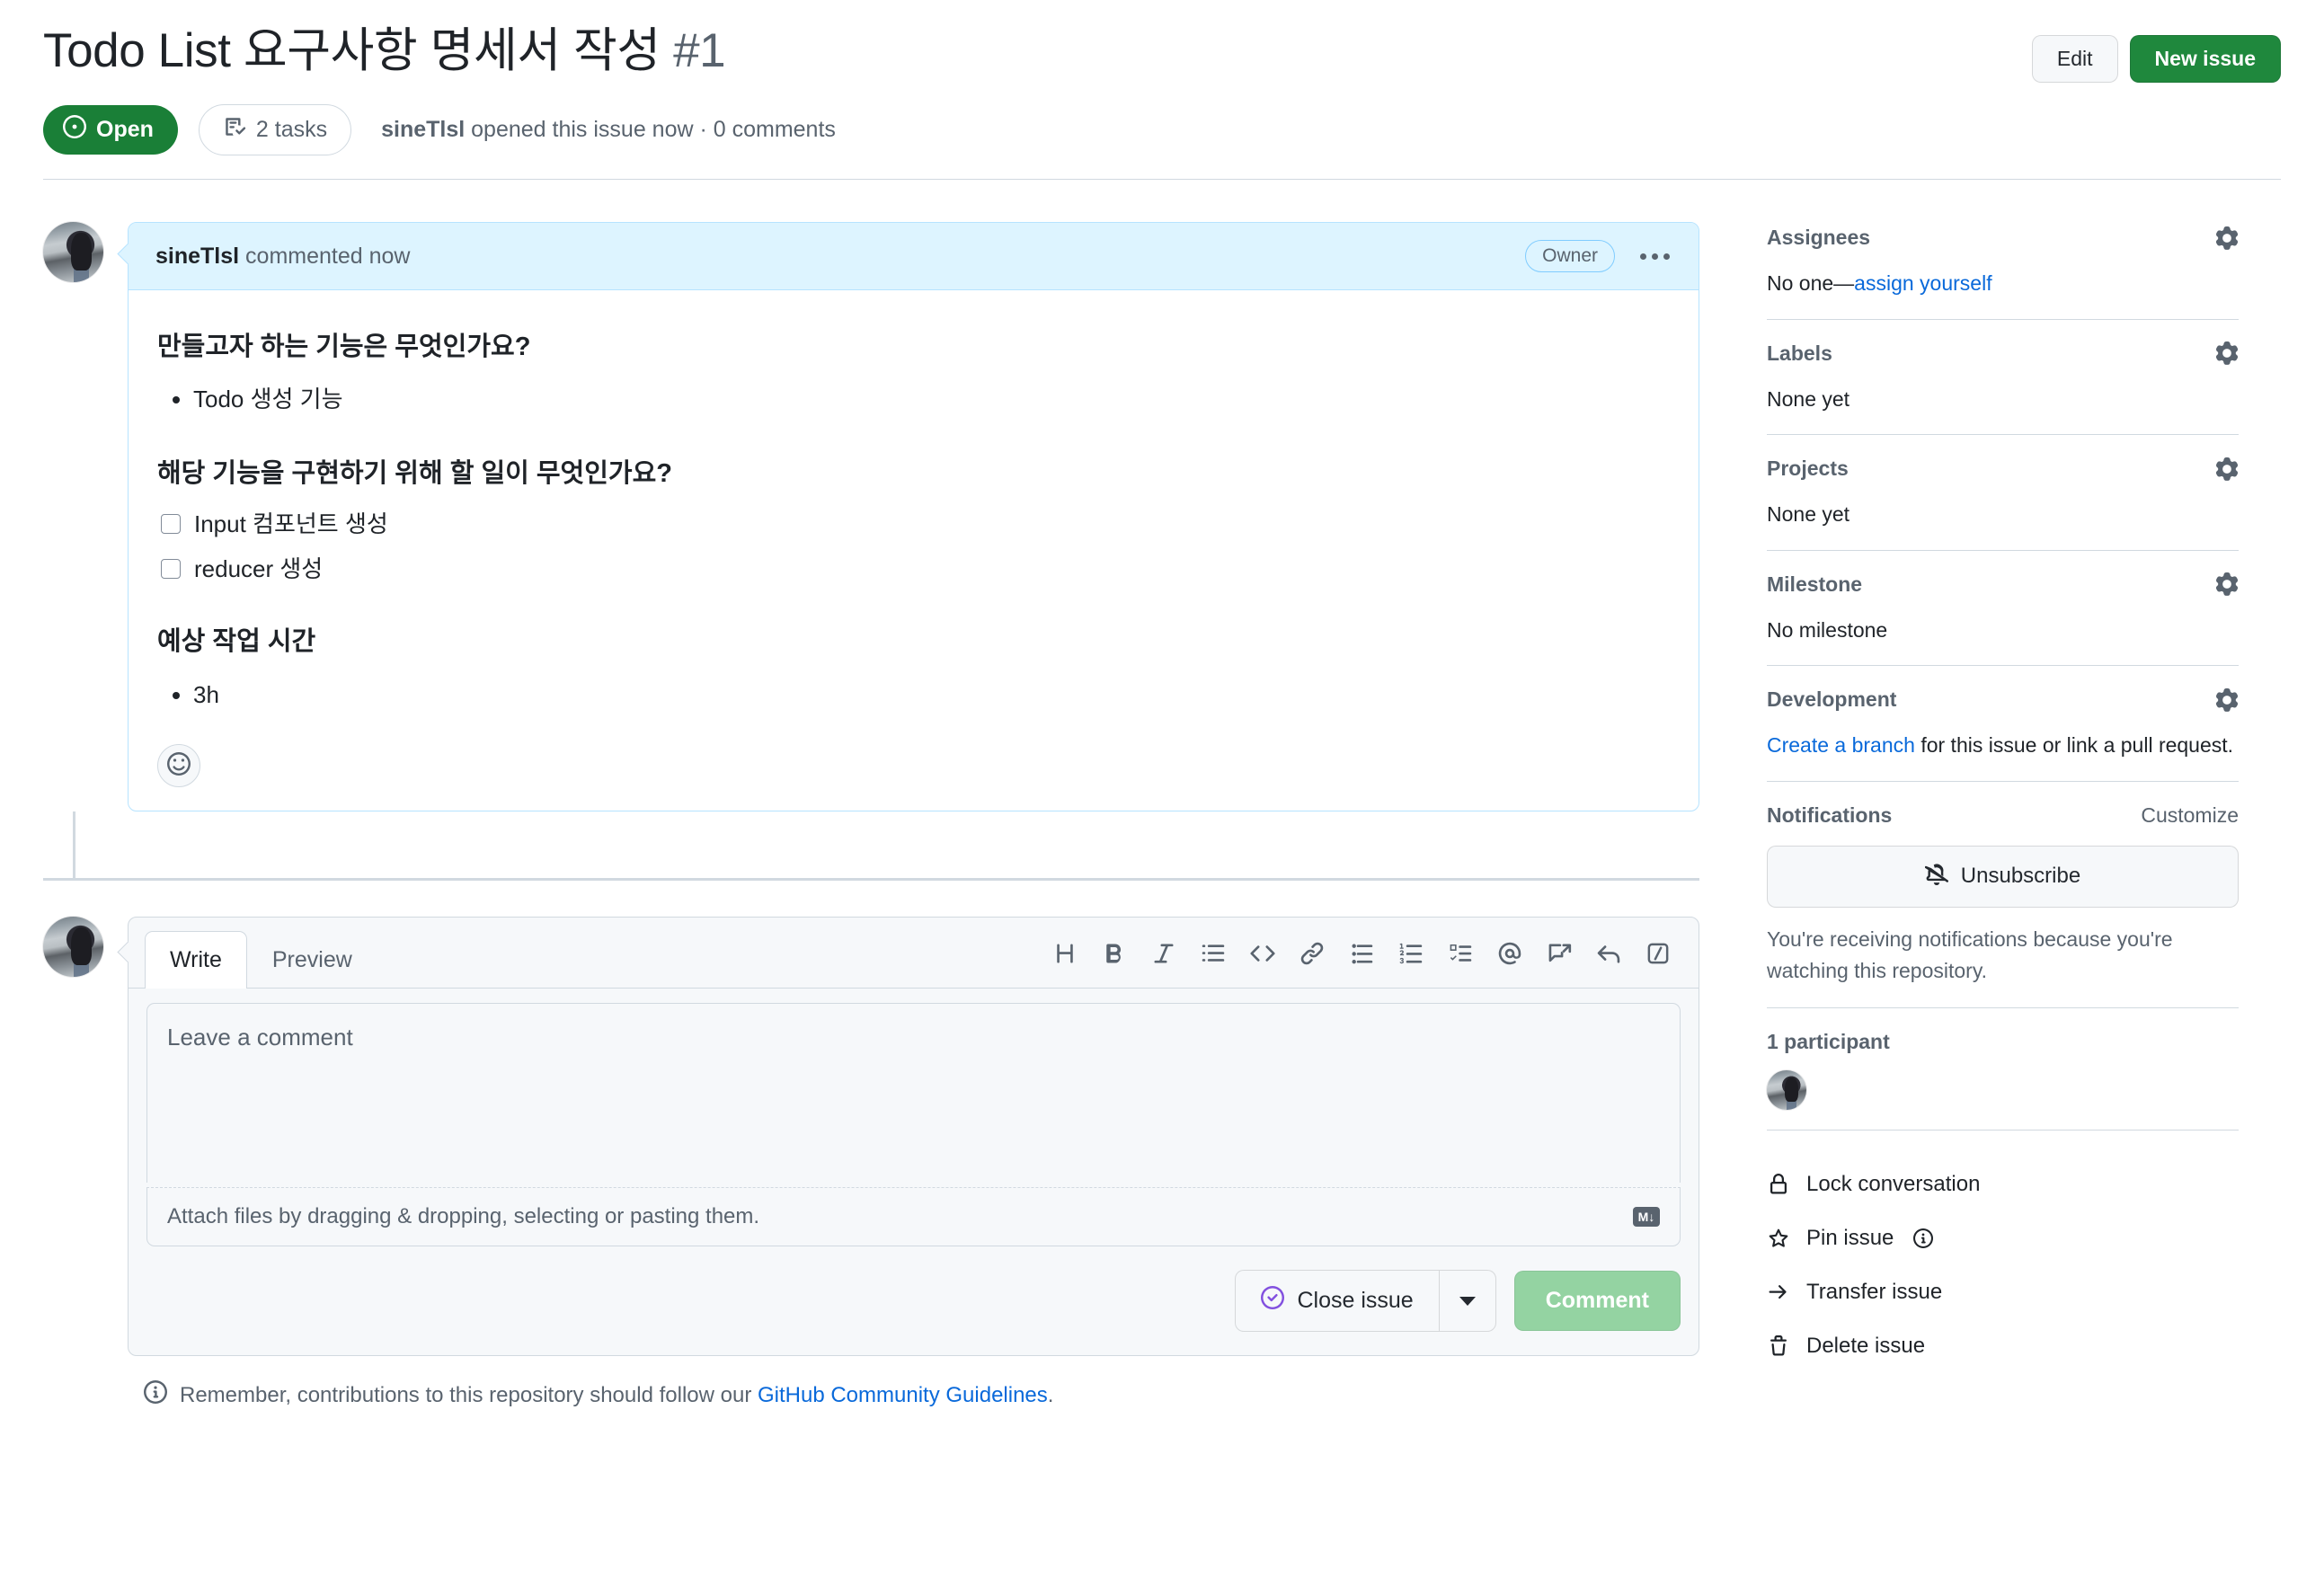 Image resolution: width=2324 pixels, height=1596 pixels. Describe the element at coordinates (1841, 745) in the screenshot. I see `create-a-branch-link: Create a branch` at that location.